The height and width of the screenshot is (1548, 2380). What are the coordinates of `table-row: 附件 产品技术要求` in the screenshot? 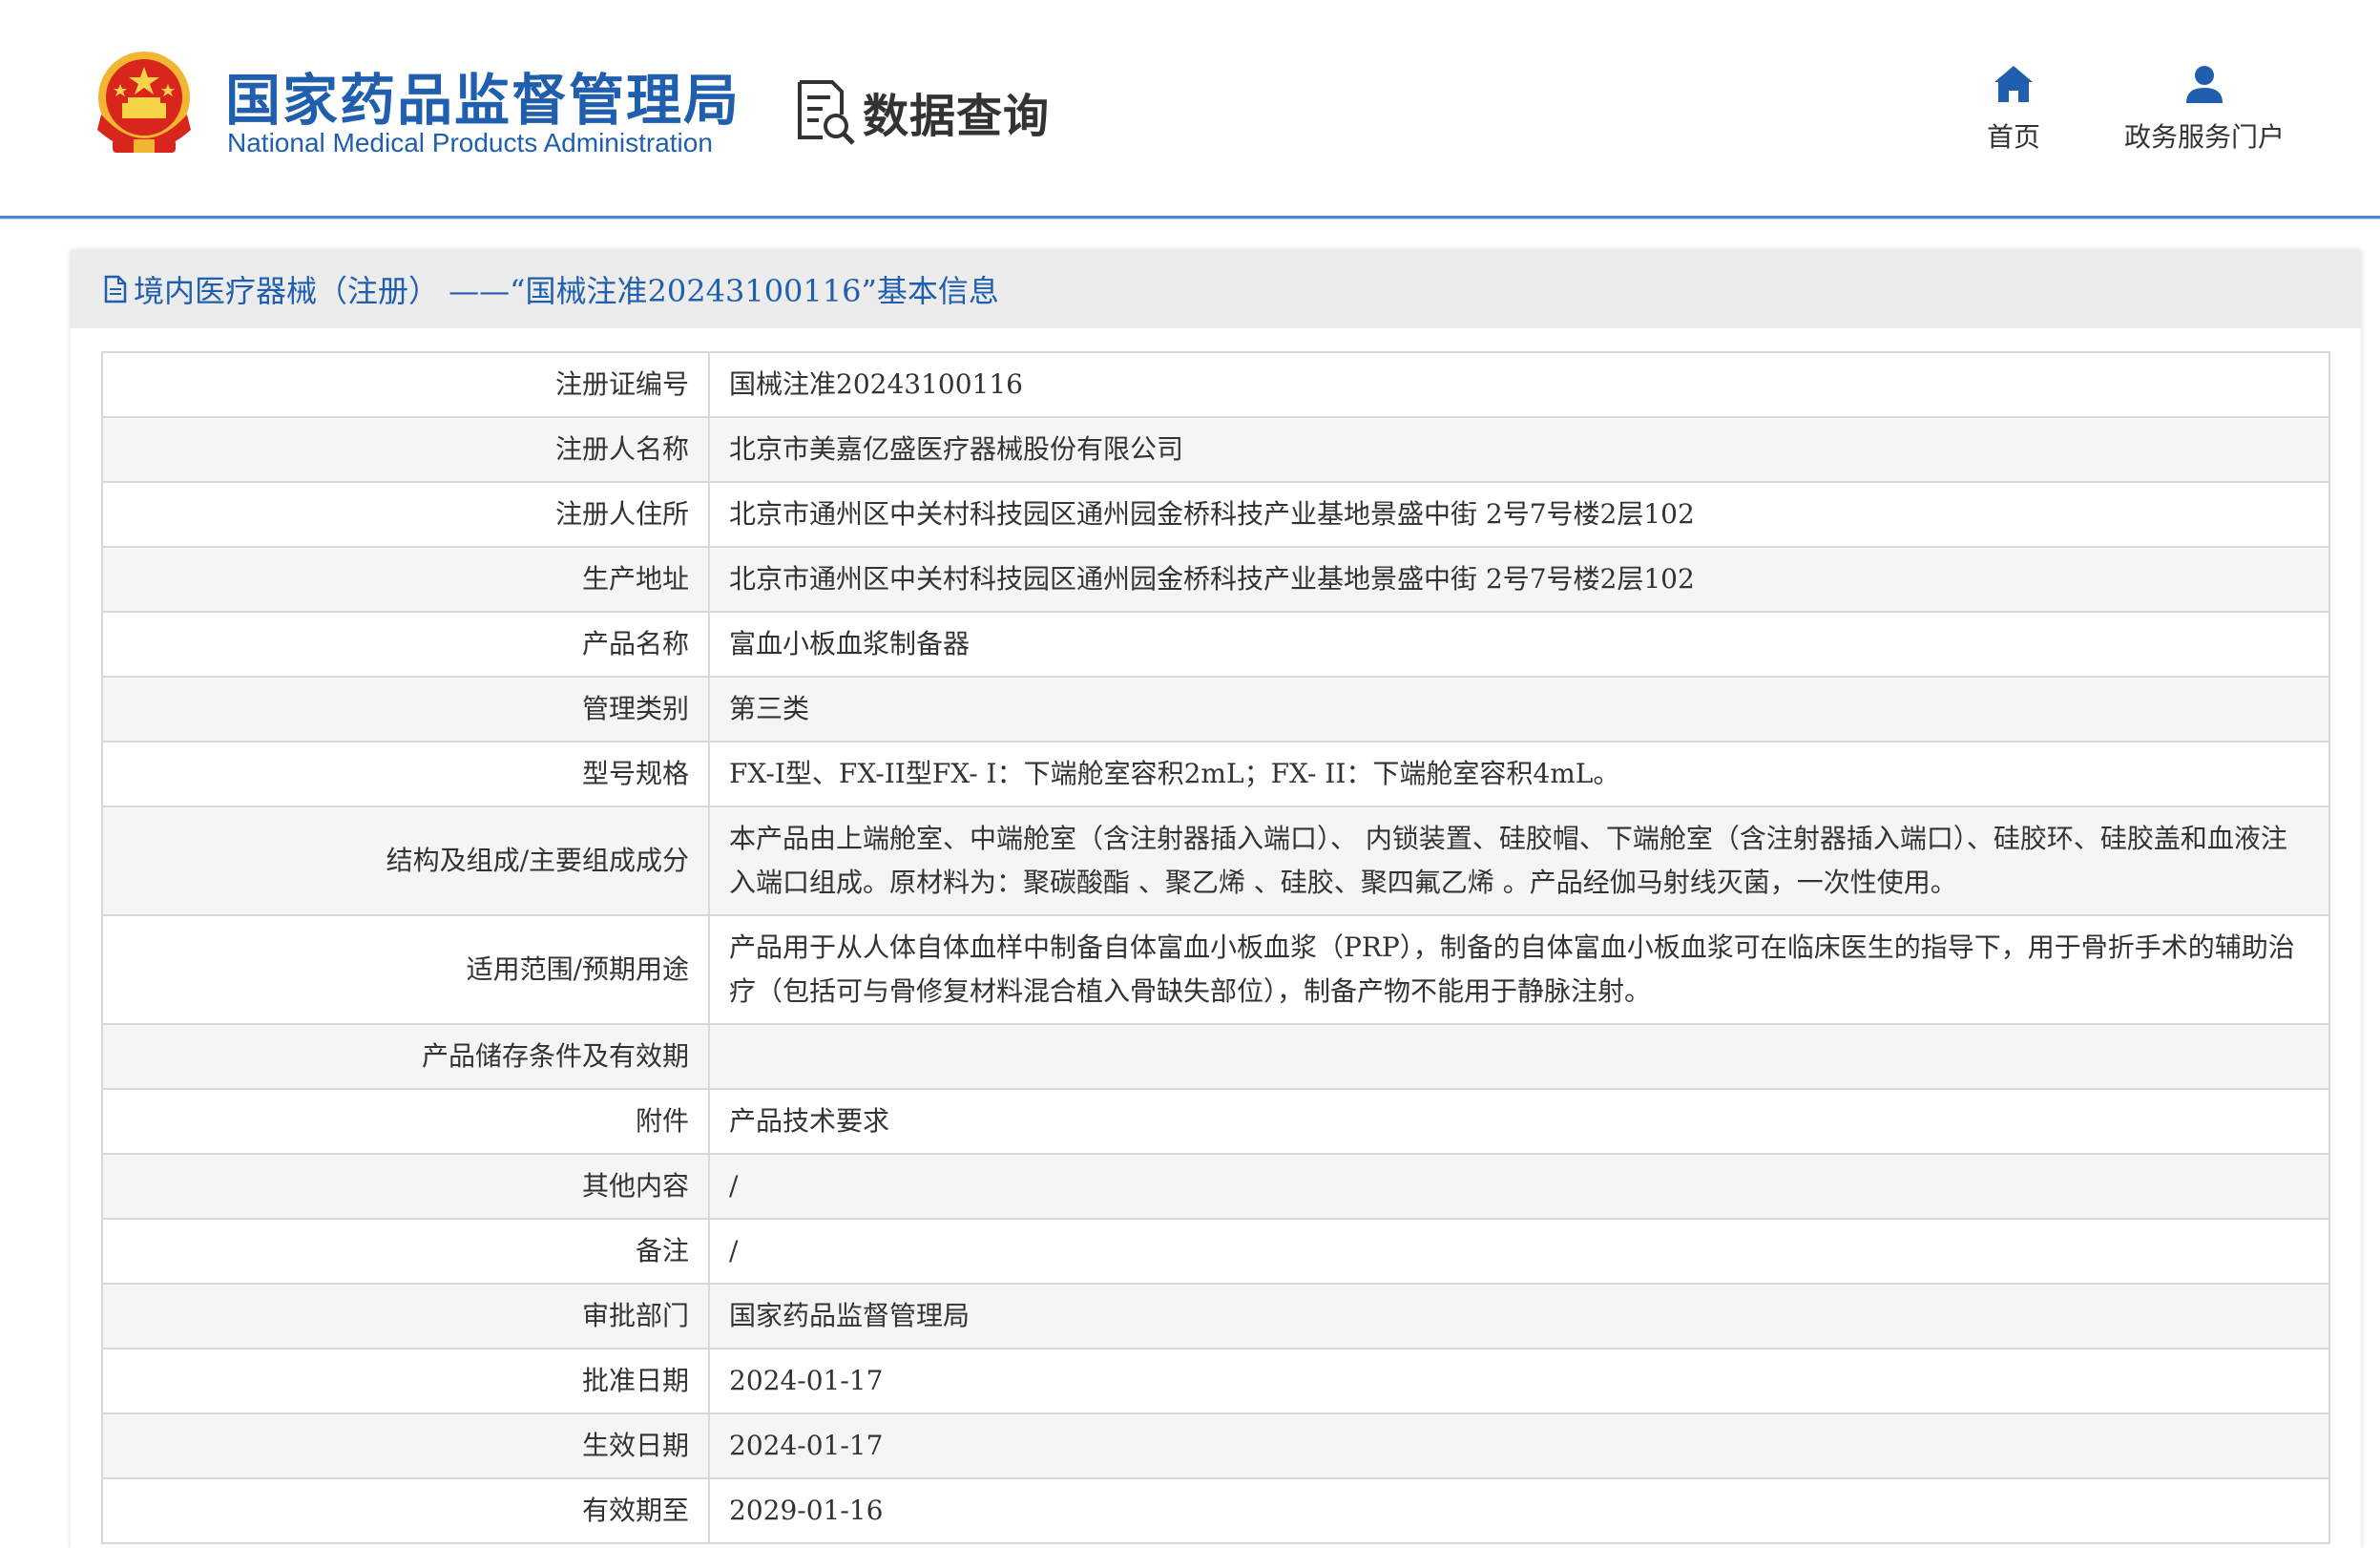 It's located at (1215, 1121).